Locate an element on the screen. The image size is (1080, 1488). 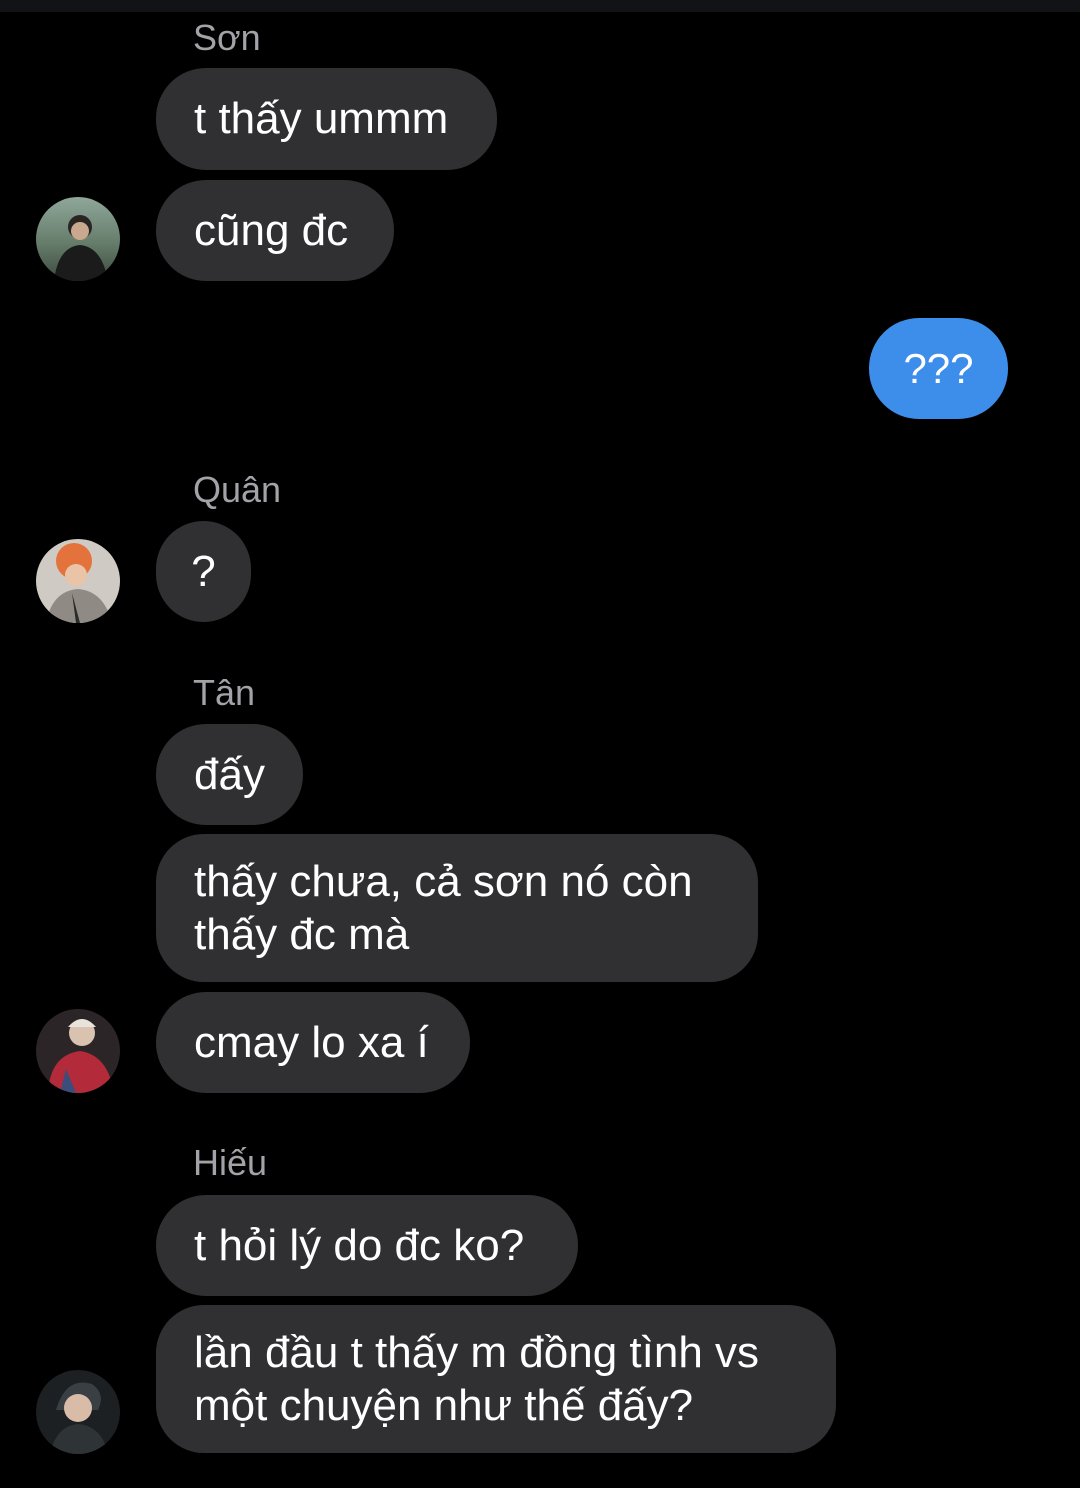
message-bubble: thấy chưa, cả sơn nó còn thấy đc mà is located at coordinates (457, 908).